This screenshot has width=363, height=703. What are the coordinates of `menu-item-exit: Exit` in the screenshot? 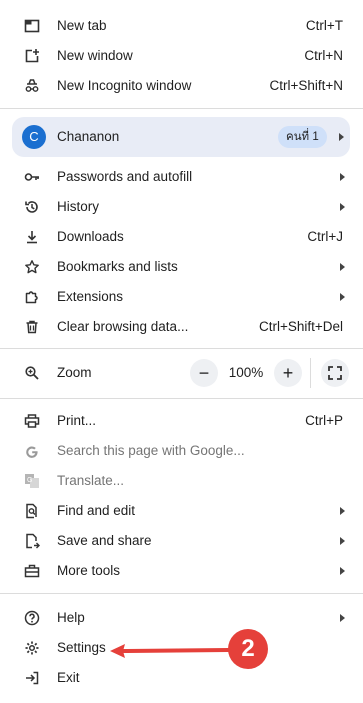 It's located at (181, 678).